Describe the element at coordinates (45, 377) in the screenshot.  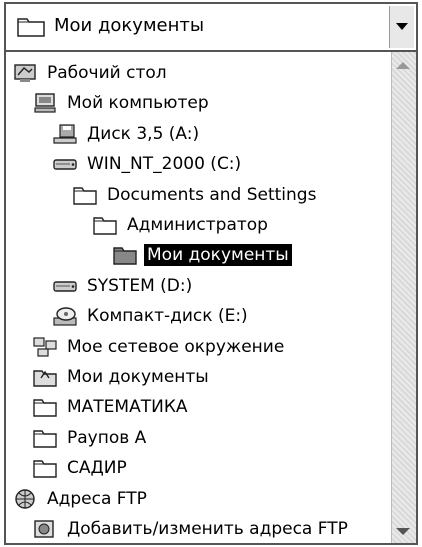
I see `my-documents-icon` at that location.